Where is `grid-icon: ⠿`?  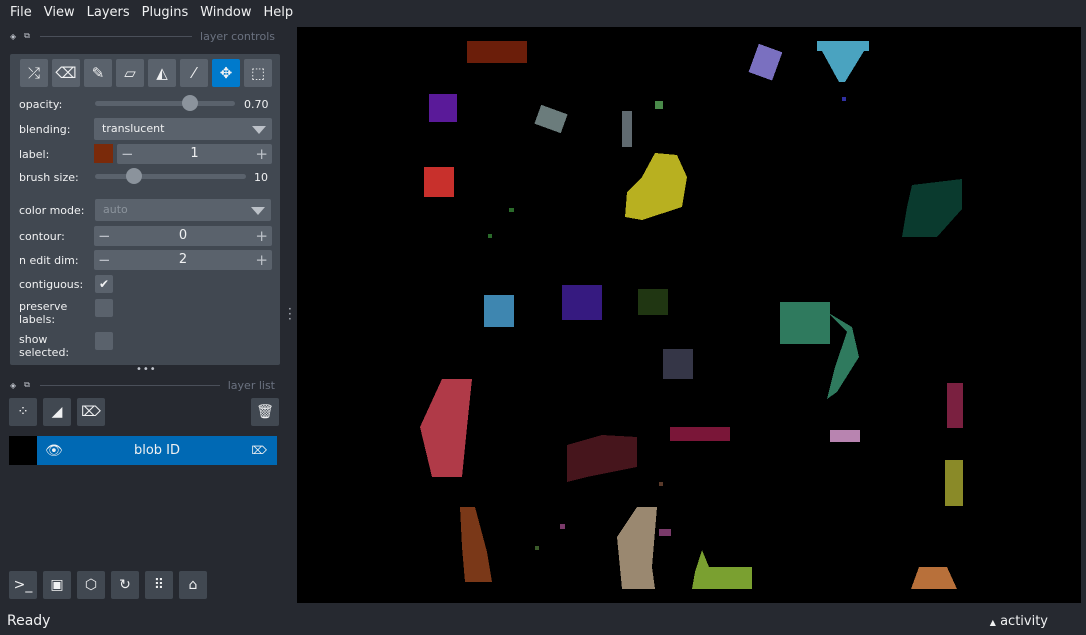 grid-icon: ⠿ is located at coordinates (159, 585).